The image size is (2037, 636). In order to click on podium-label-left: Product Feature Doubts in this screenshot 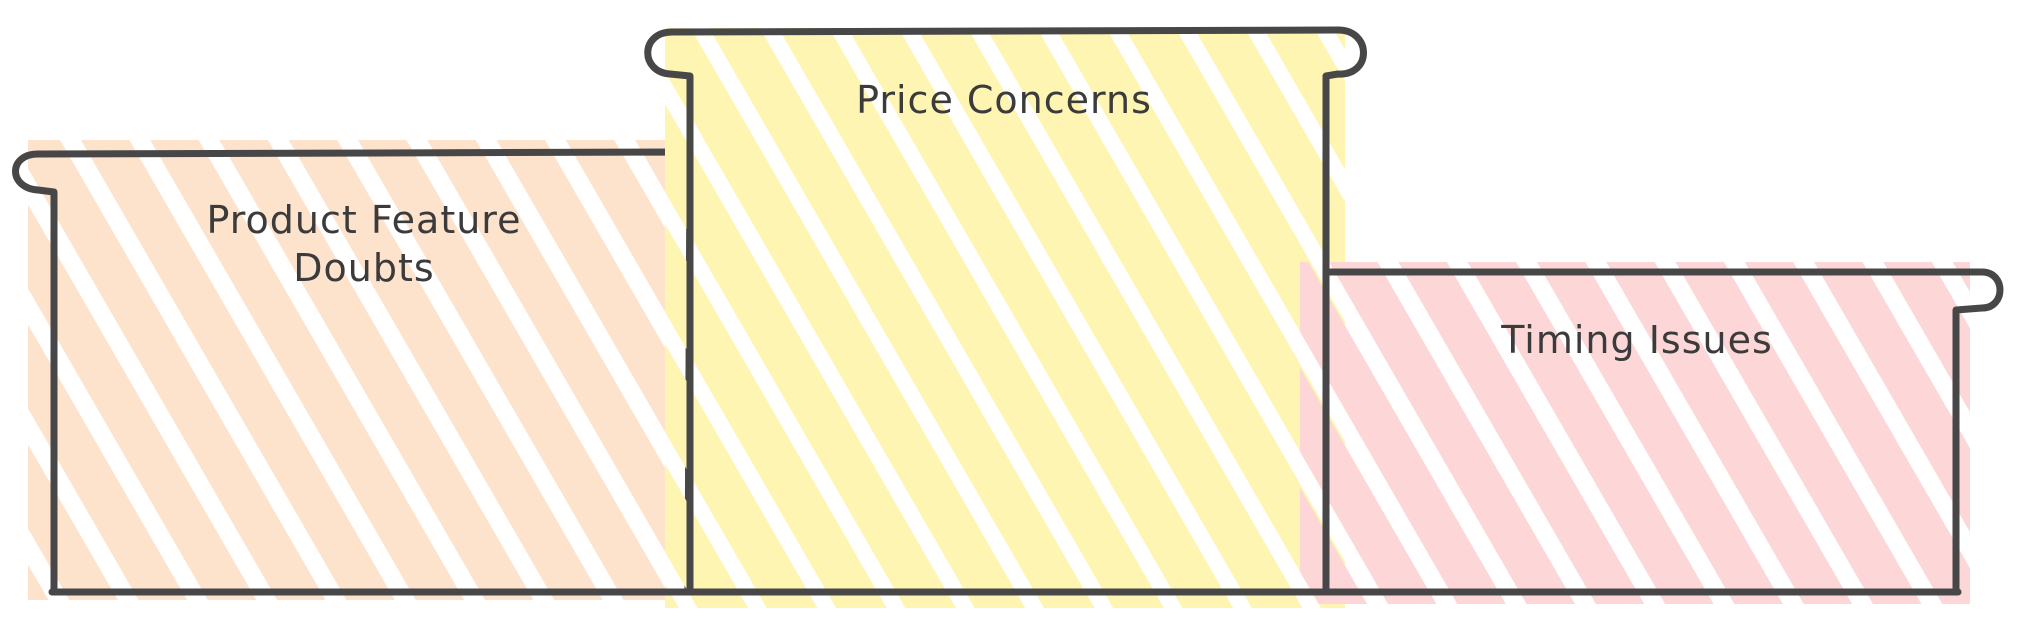, I will do `click(364, 244)`.